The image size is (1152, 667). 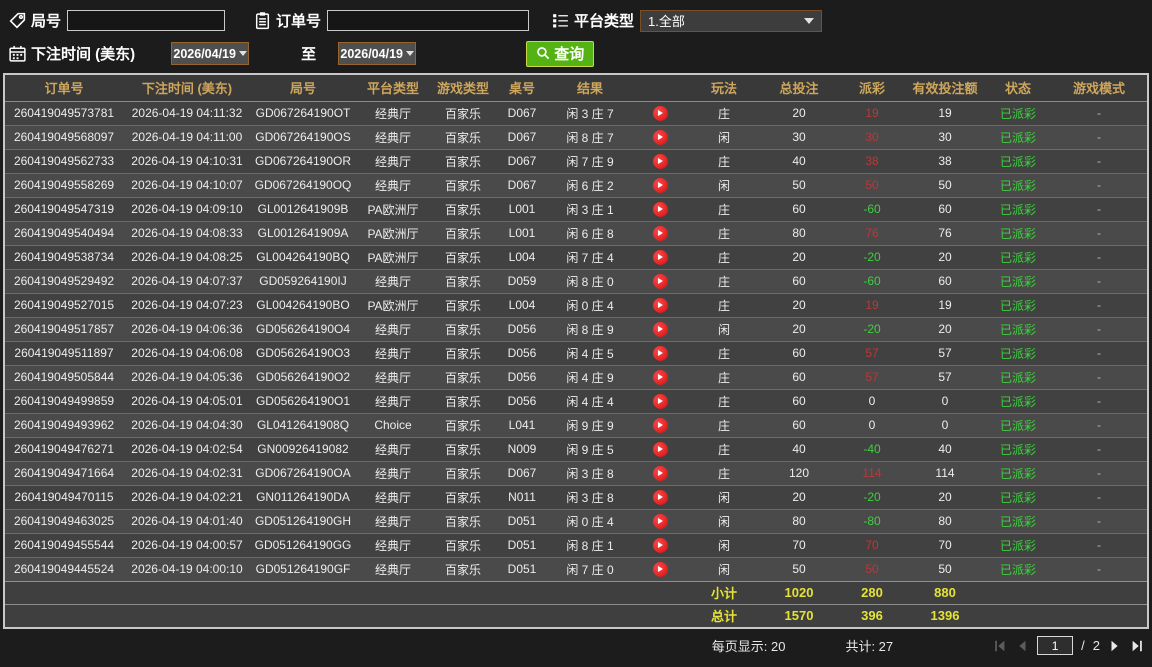 I want to click on col-platform: 平台类型, so click(x=393, y=88).